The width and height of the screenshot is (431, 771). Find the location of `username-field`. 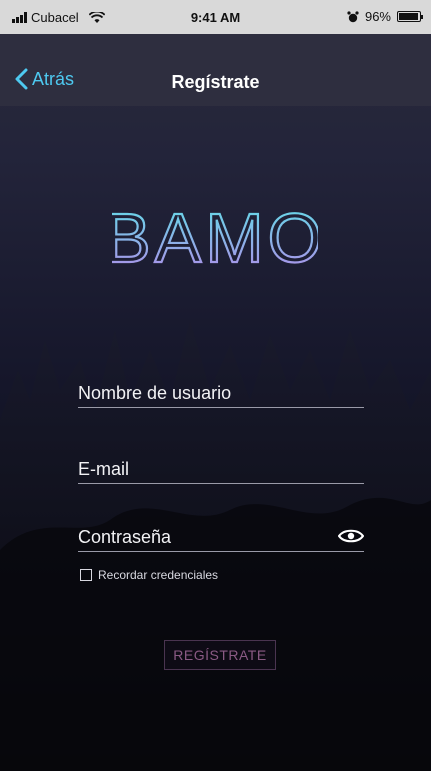

username-field is located at coordinates (221, 391).